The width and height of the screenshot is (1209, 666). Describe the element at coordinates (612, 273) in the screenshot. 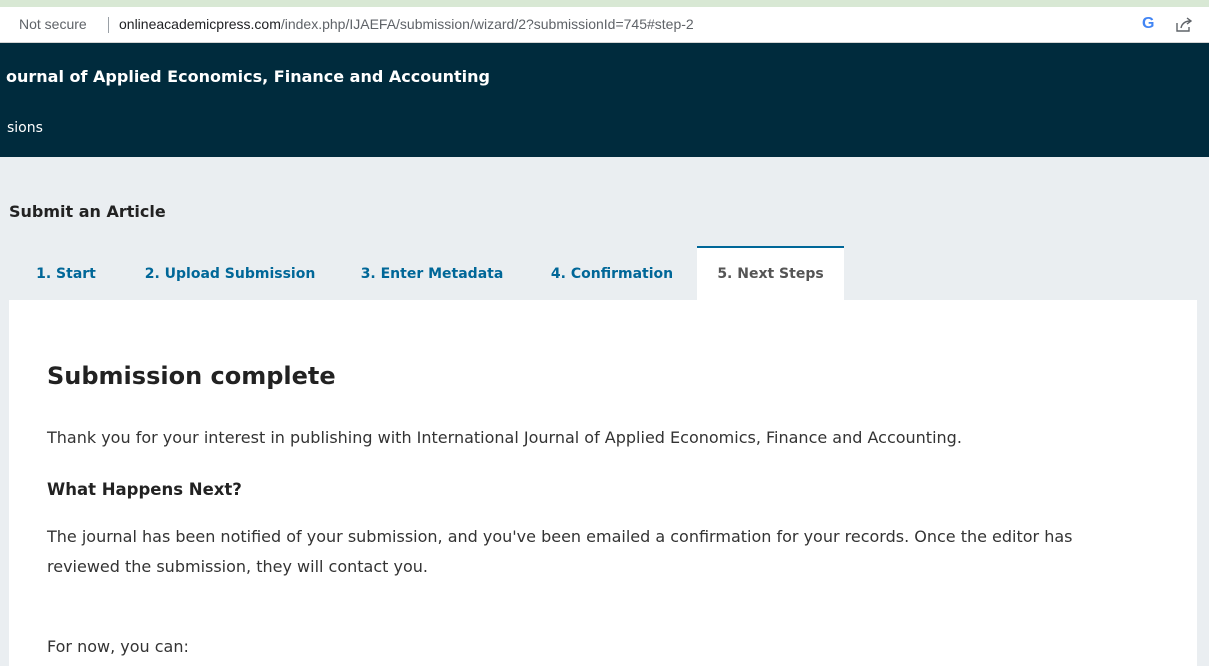

I see `tab-confirmation: 4. Confirmation` at that location.